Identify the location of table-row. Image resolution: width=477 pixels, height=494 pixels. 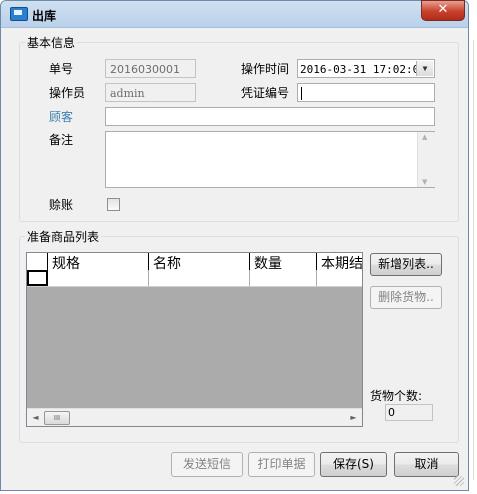
(194, 278).